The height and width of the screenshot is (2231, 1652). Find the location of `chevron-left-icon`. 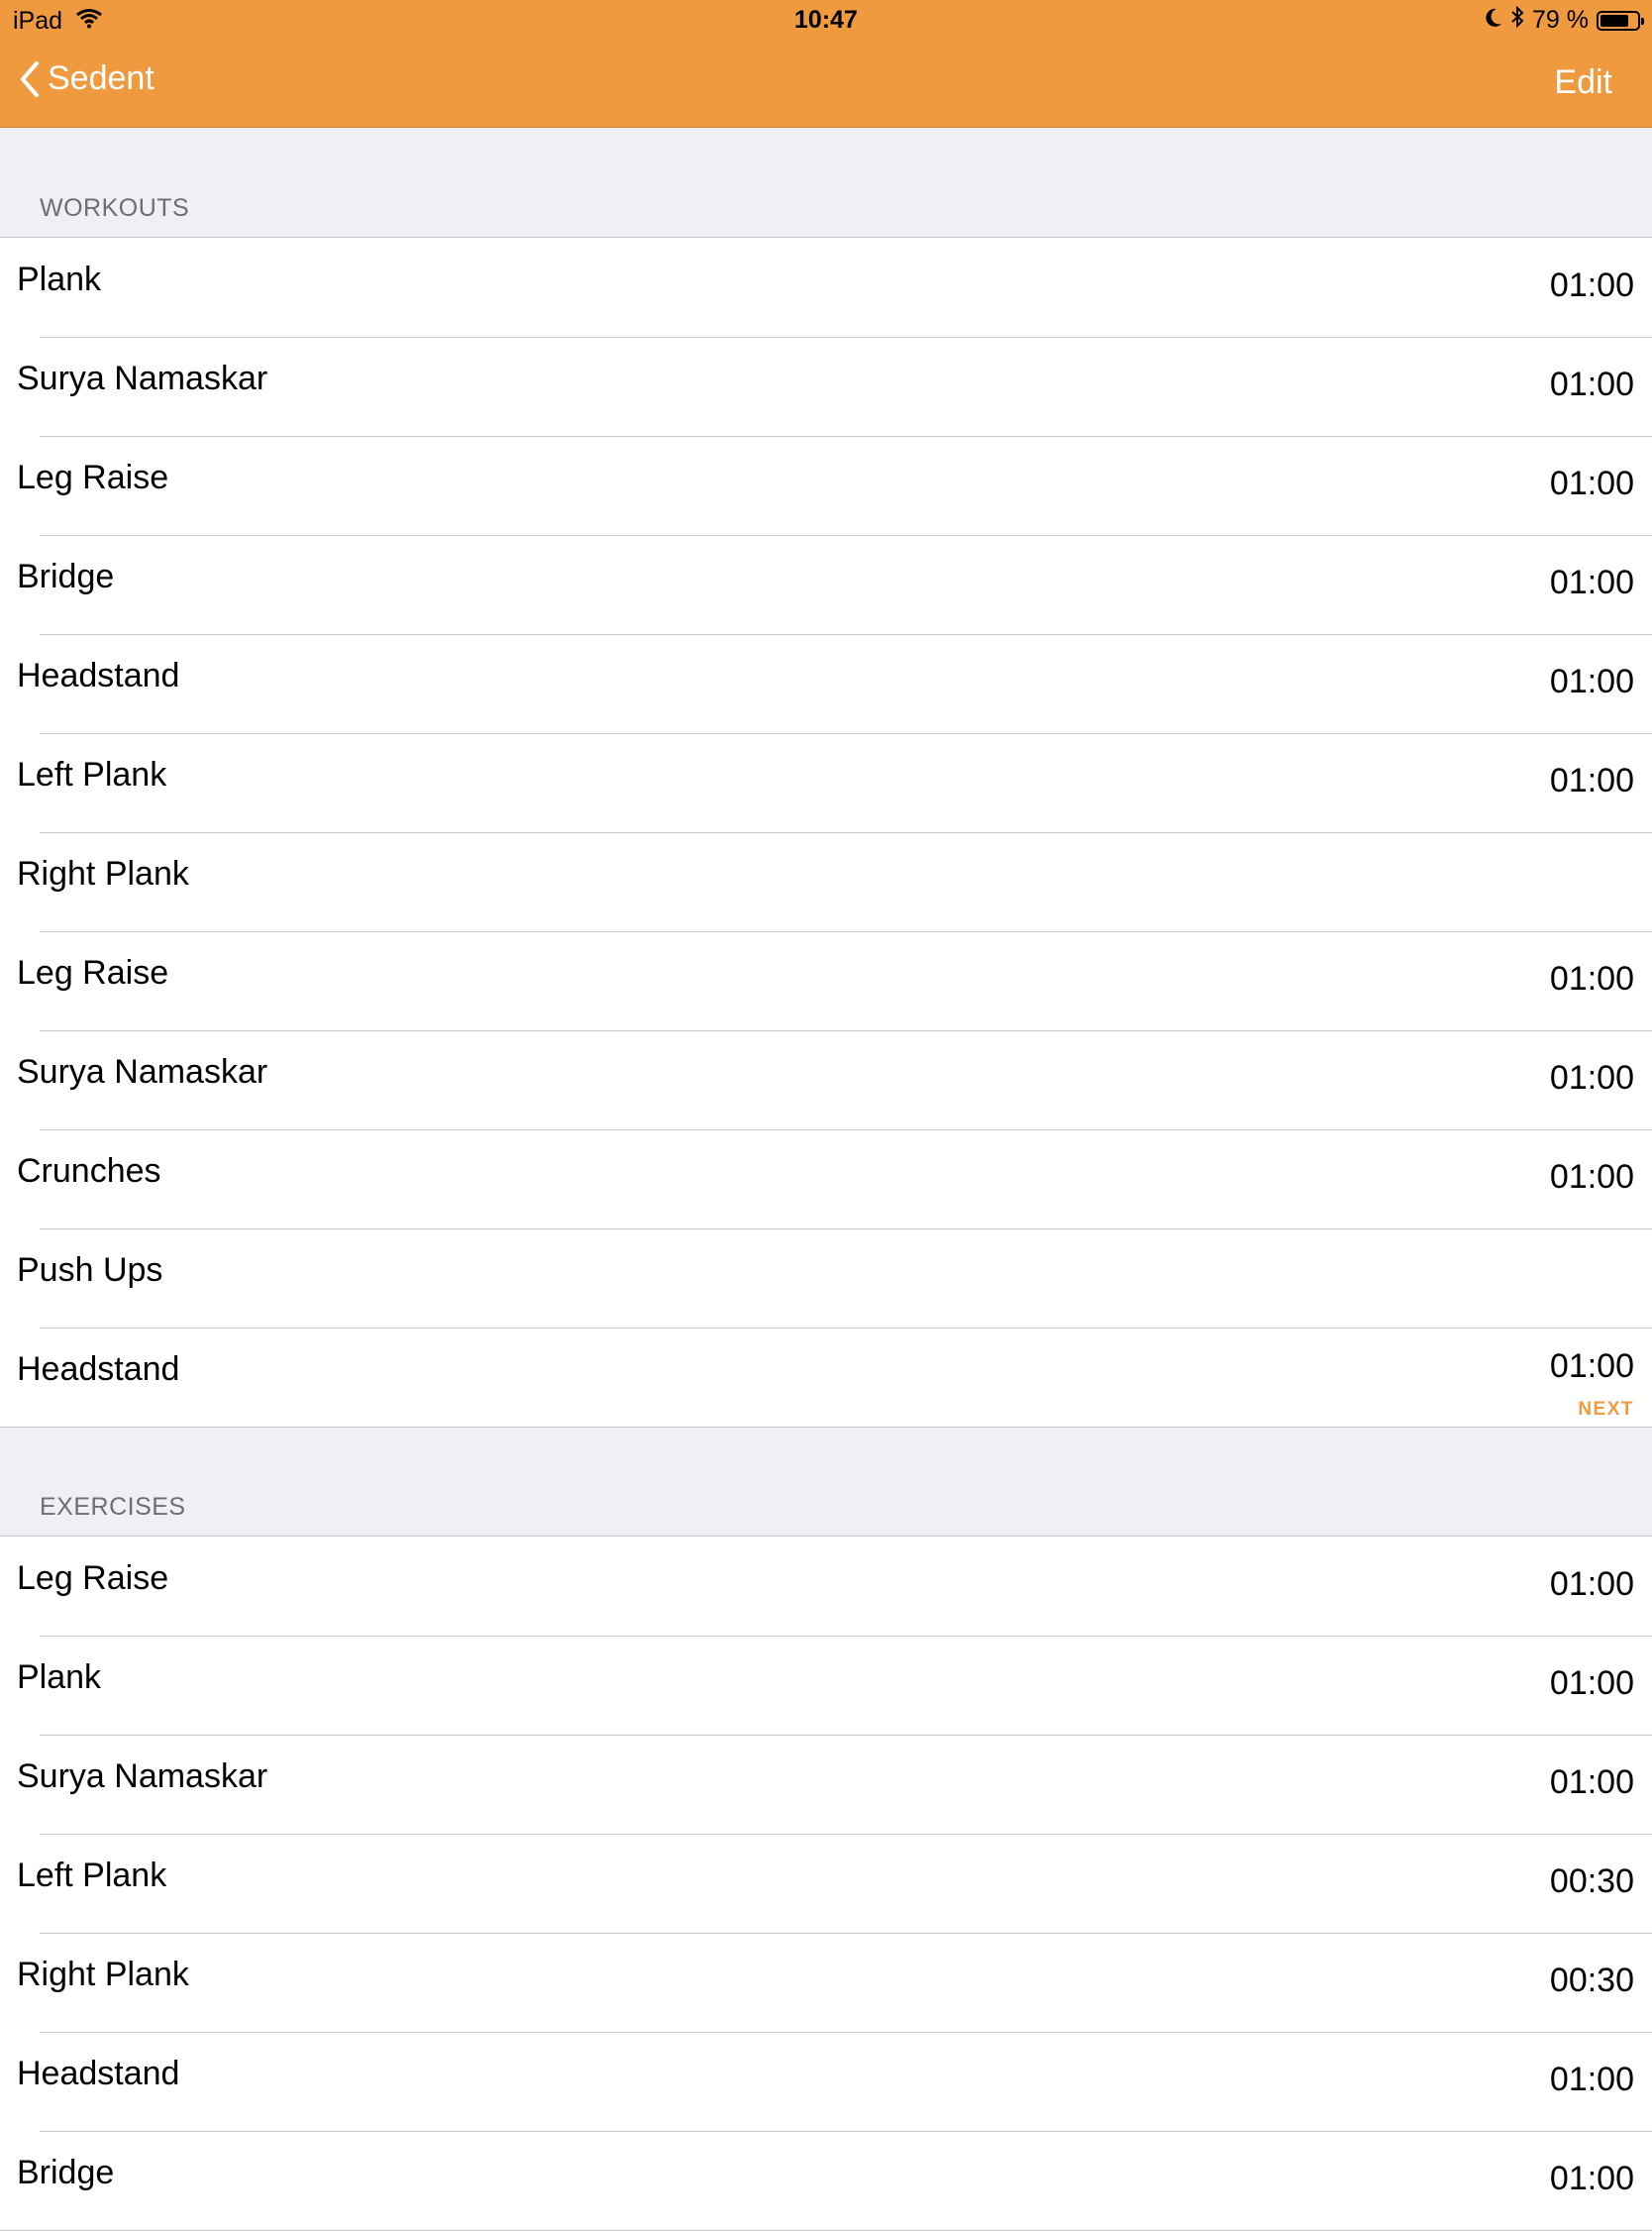

chevron-left-icon is located at coordinates (30, 78).